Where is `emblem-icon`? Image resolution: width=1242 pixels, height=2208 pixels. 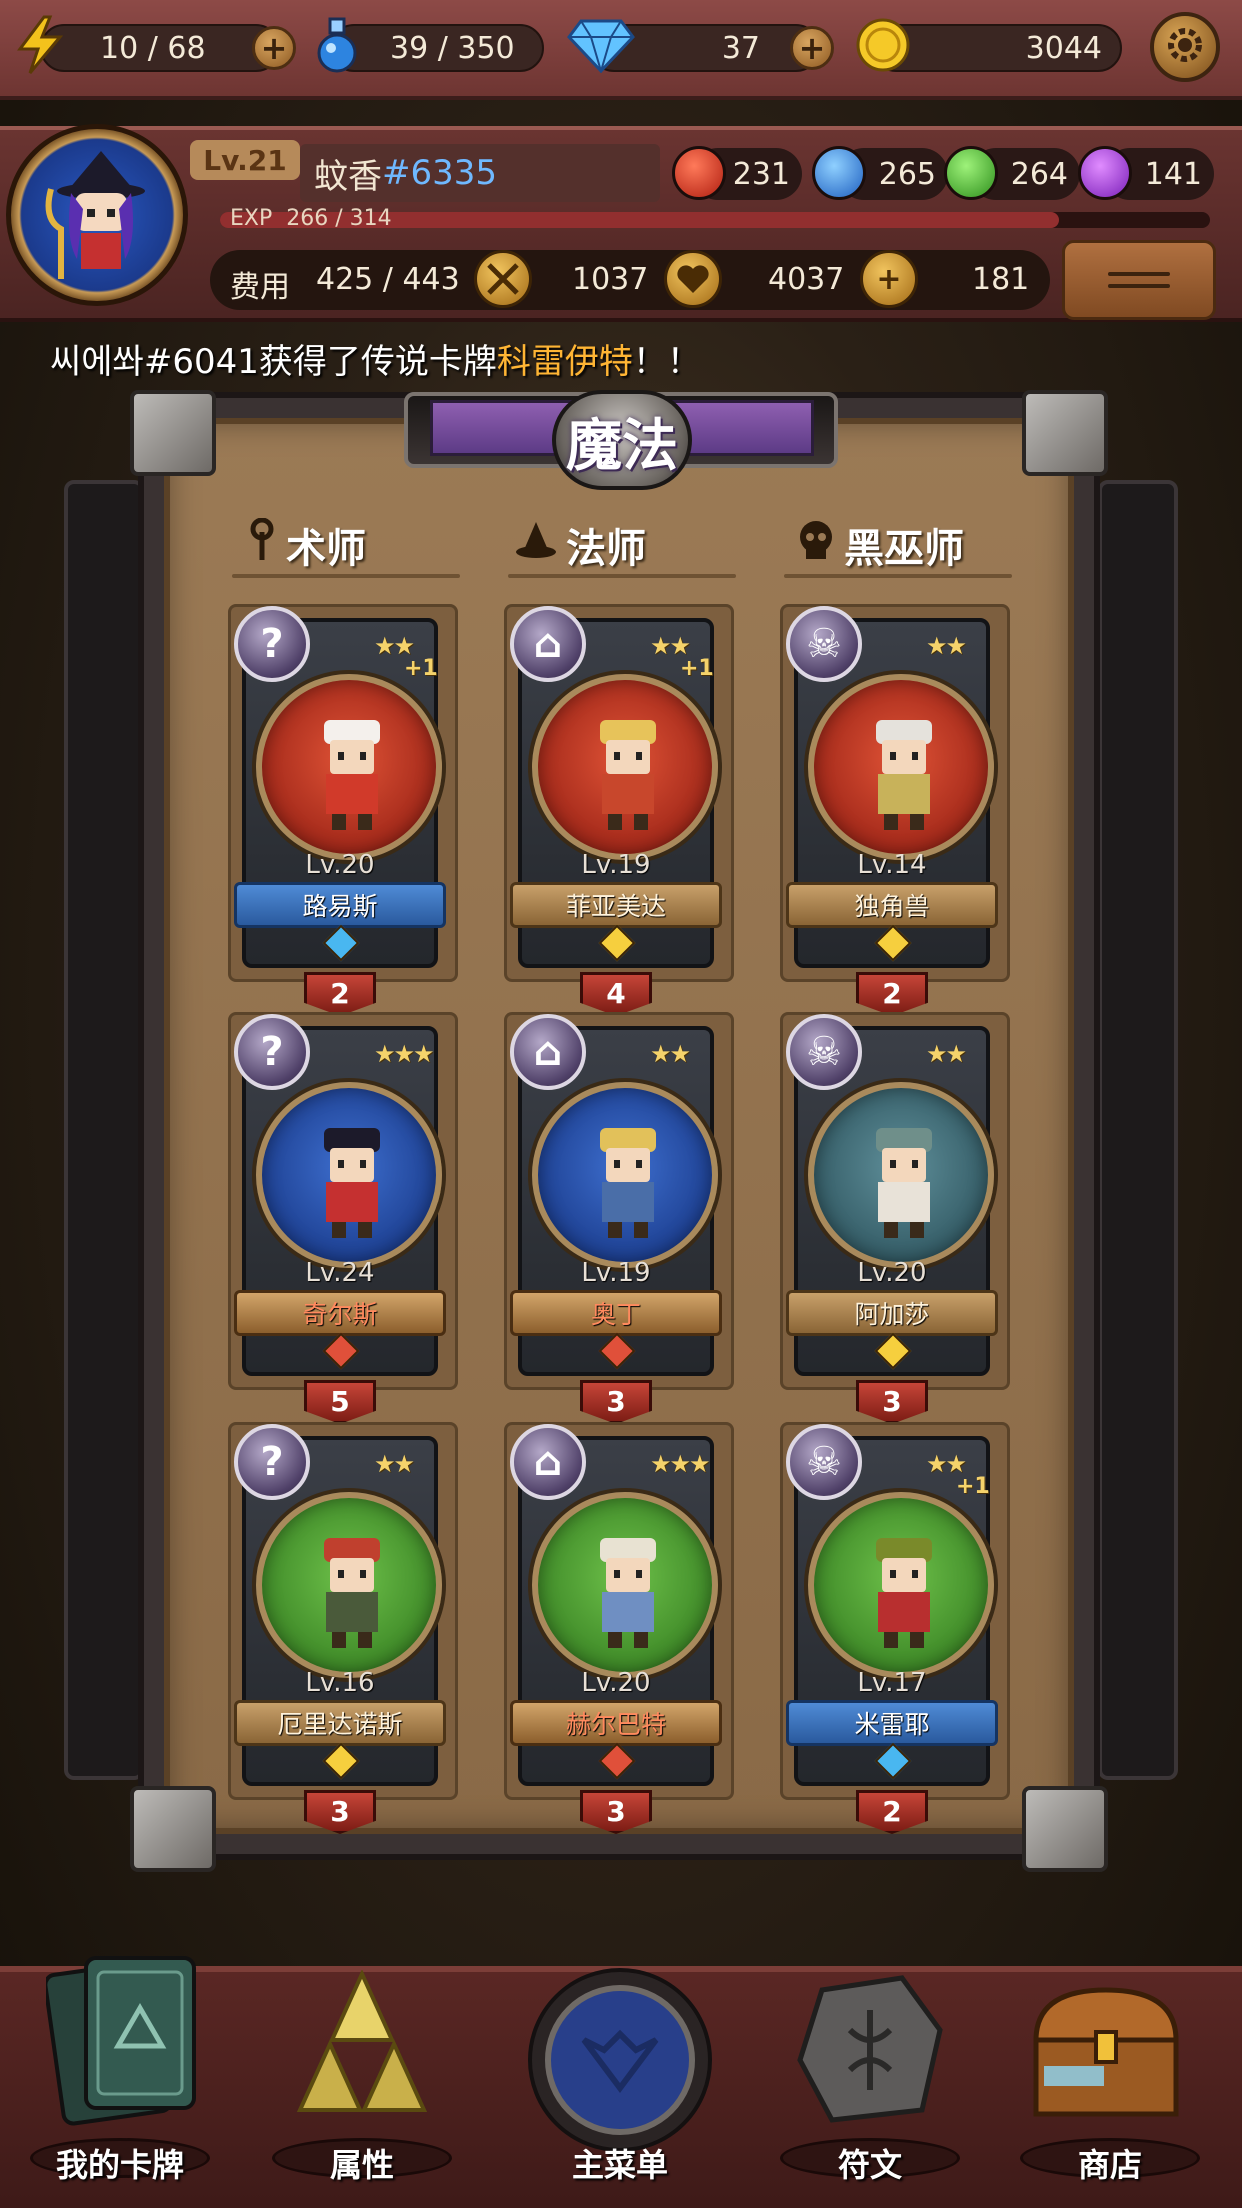 emblem-icon is located at coordinates (620, 2062).